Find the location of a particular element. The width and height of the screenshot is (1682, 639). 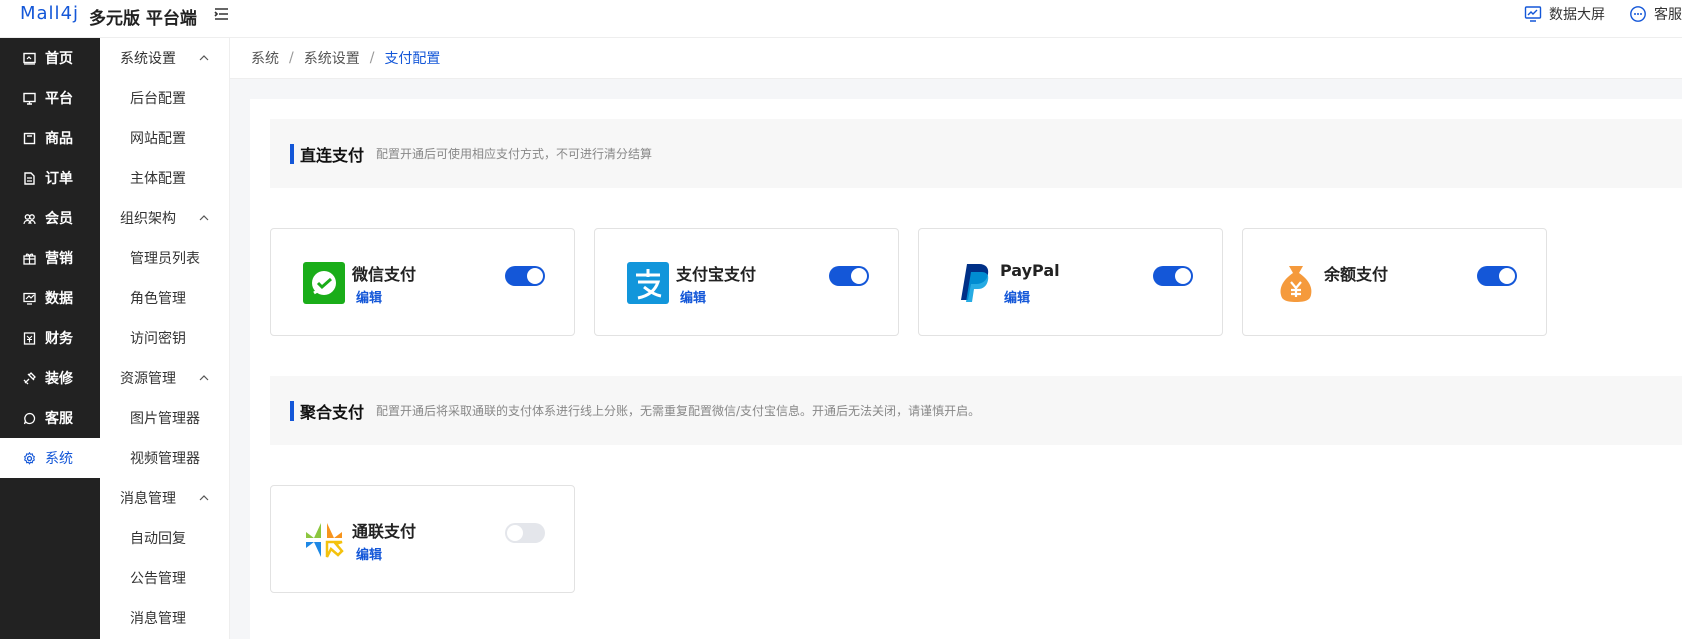

nav-customer-service: 客服 is located at coordinates (50, 418).